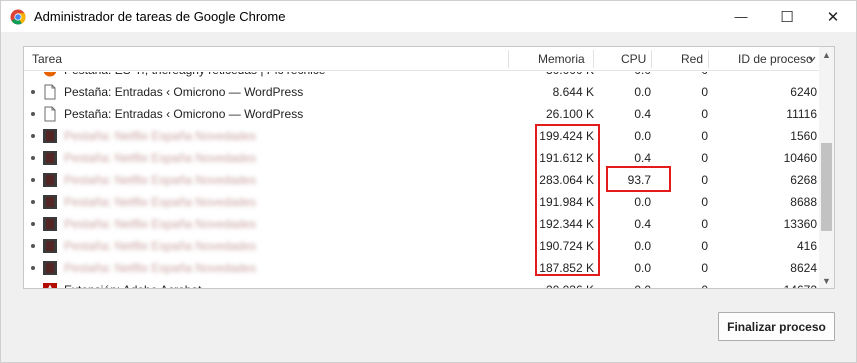 The image size is (857, 363). What do you see at coordinates (18, 17) in the screenshot?
I see `chrome-icon` at bounding box center [18, 17].